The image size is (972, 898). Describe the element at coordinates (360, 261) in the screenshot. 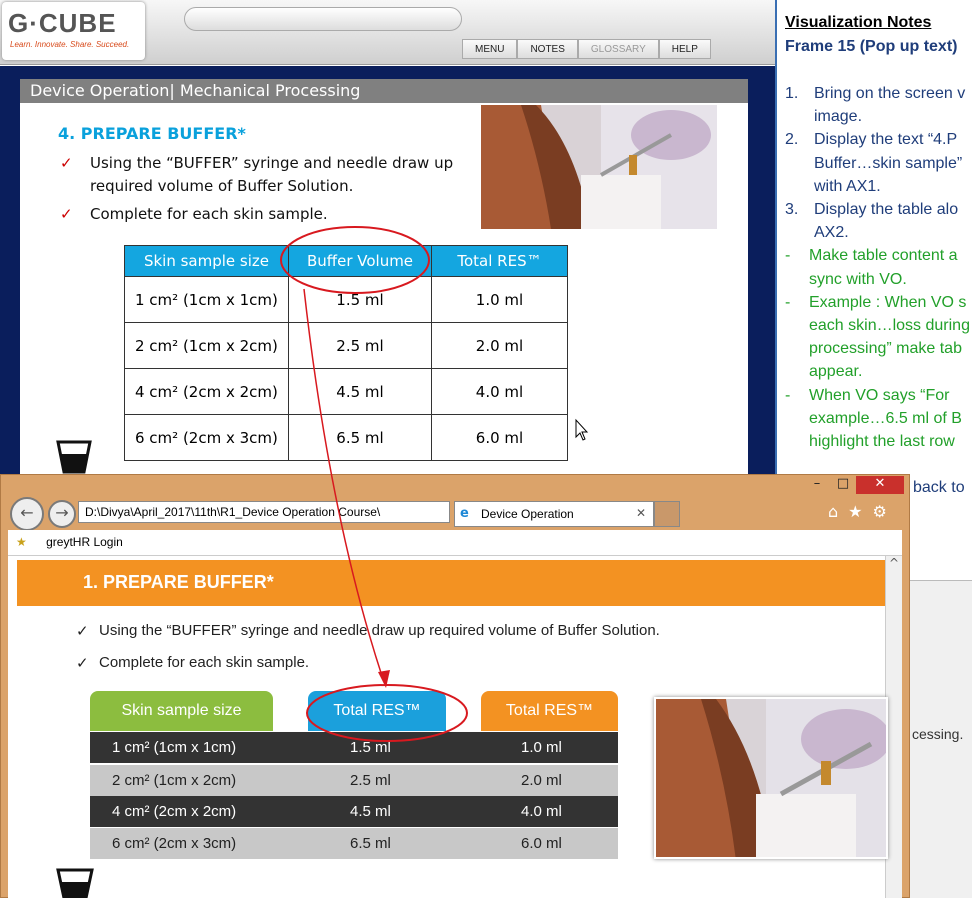

I see `table-header: Buffer Volume` at that location.